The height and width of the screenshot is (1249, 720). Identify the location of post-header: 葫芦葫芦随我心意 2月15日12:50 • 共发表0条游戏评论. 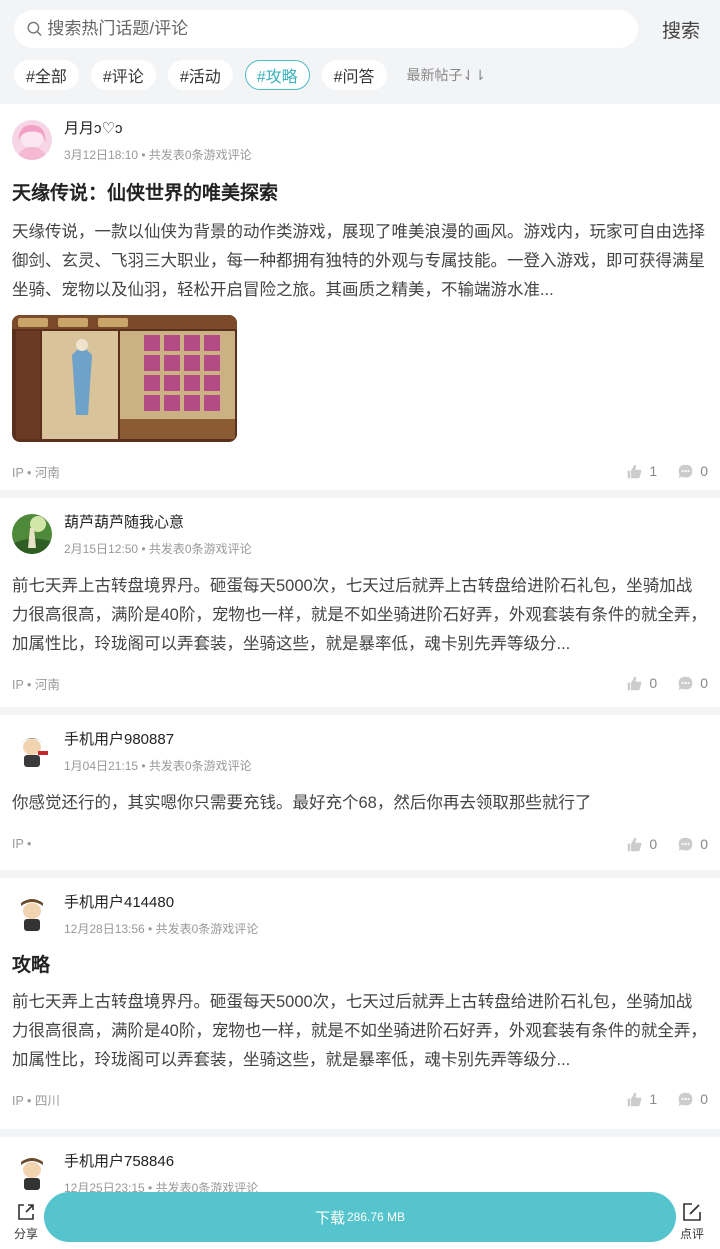
(360, 536).